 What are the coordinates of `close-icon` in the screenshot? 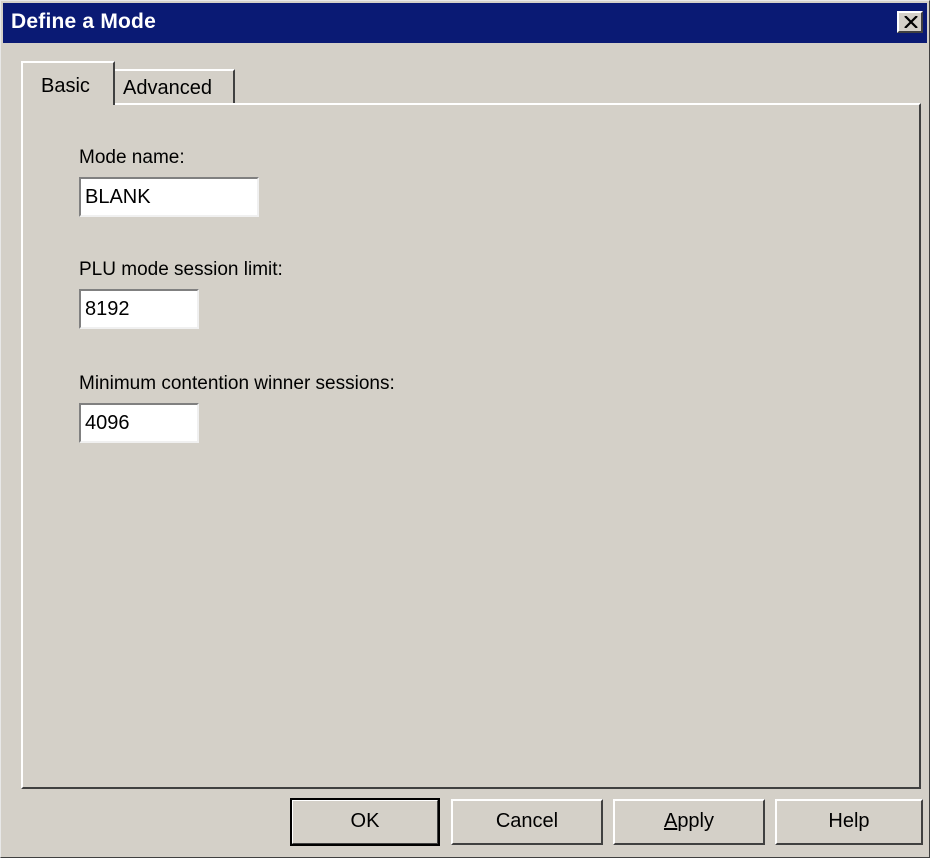 It's located at (911, 22).